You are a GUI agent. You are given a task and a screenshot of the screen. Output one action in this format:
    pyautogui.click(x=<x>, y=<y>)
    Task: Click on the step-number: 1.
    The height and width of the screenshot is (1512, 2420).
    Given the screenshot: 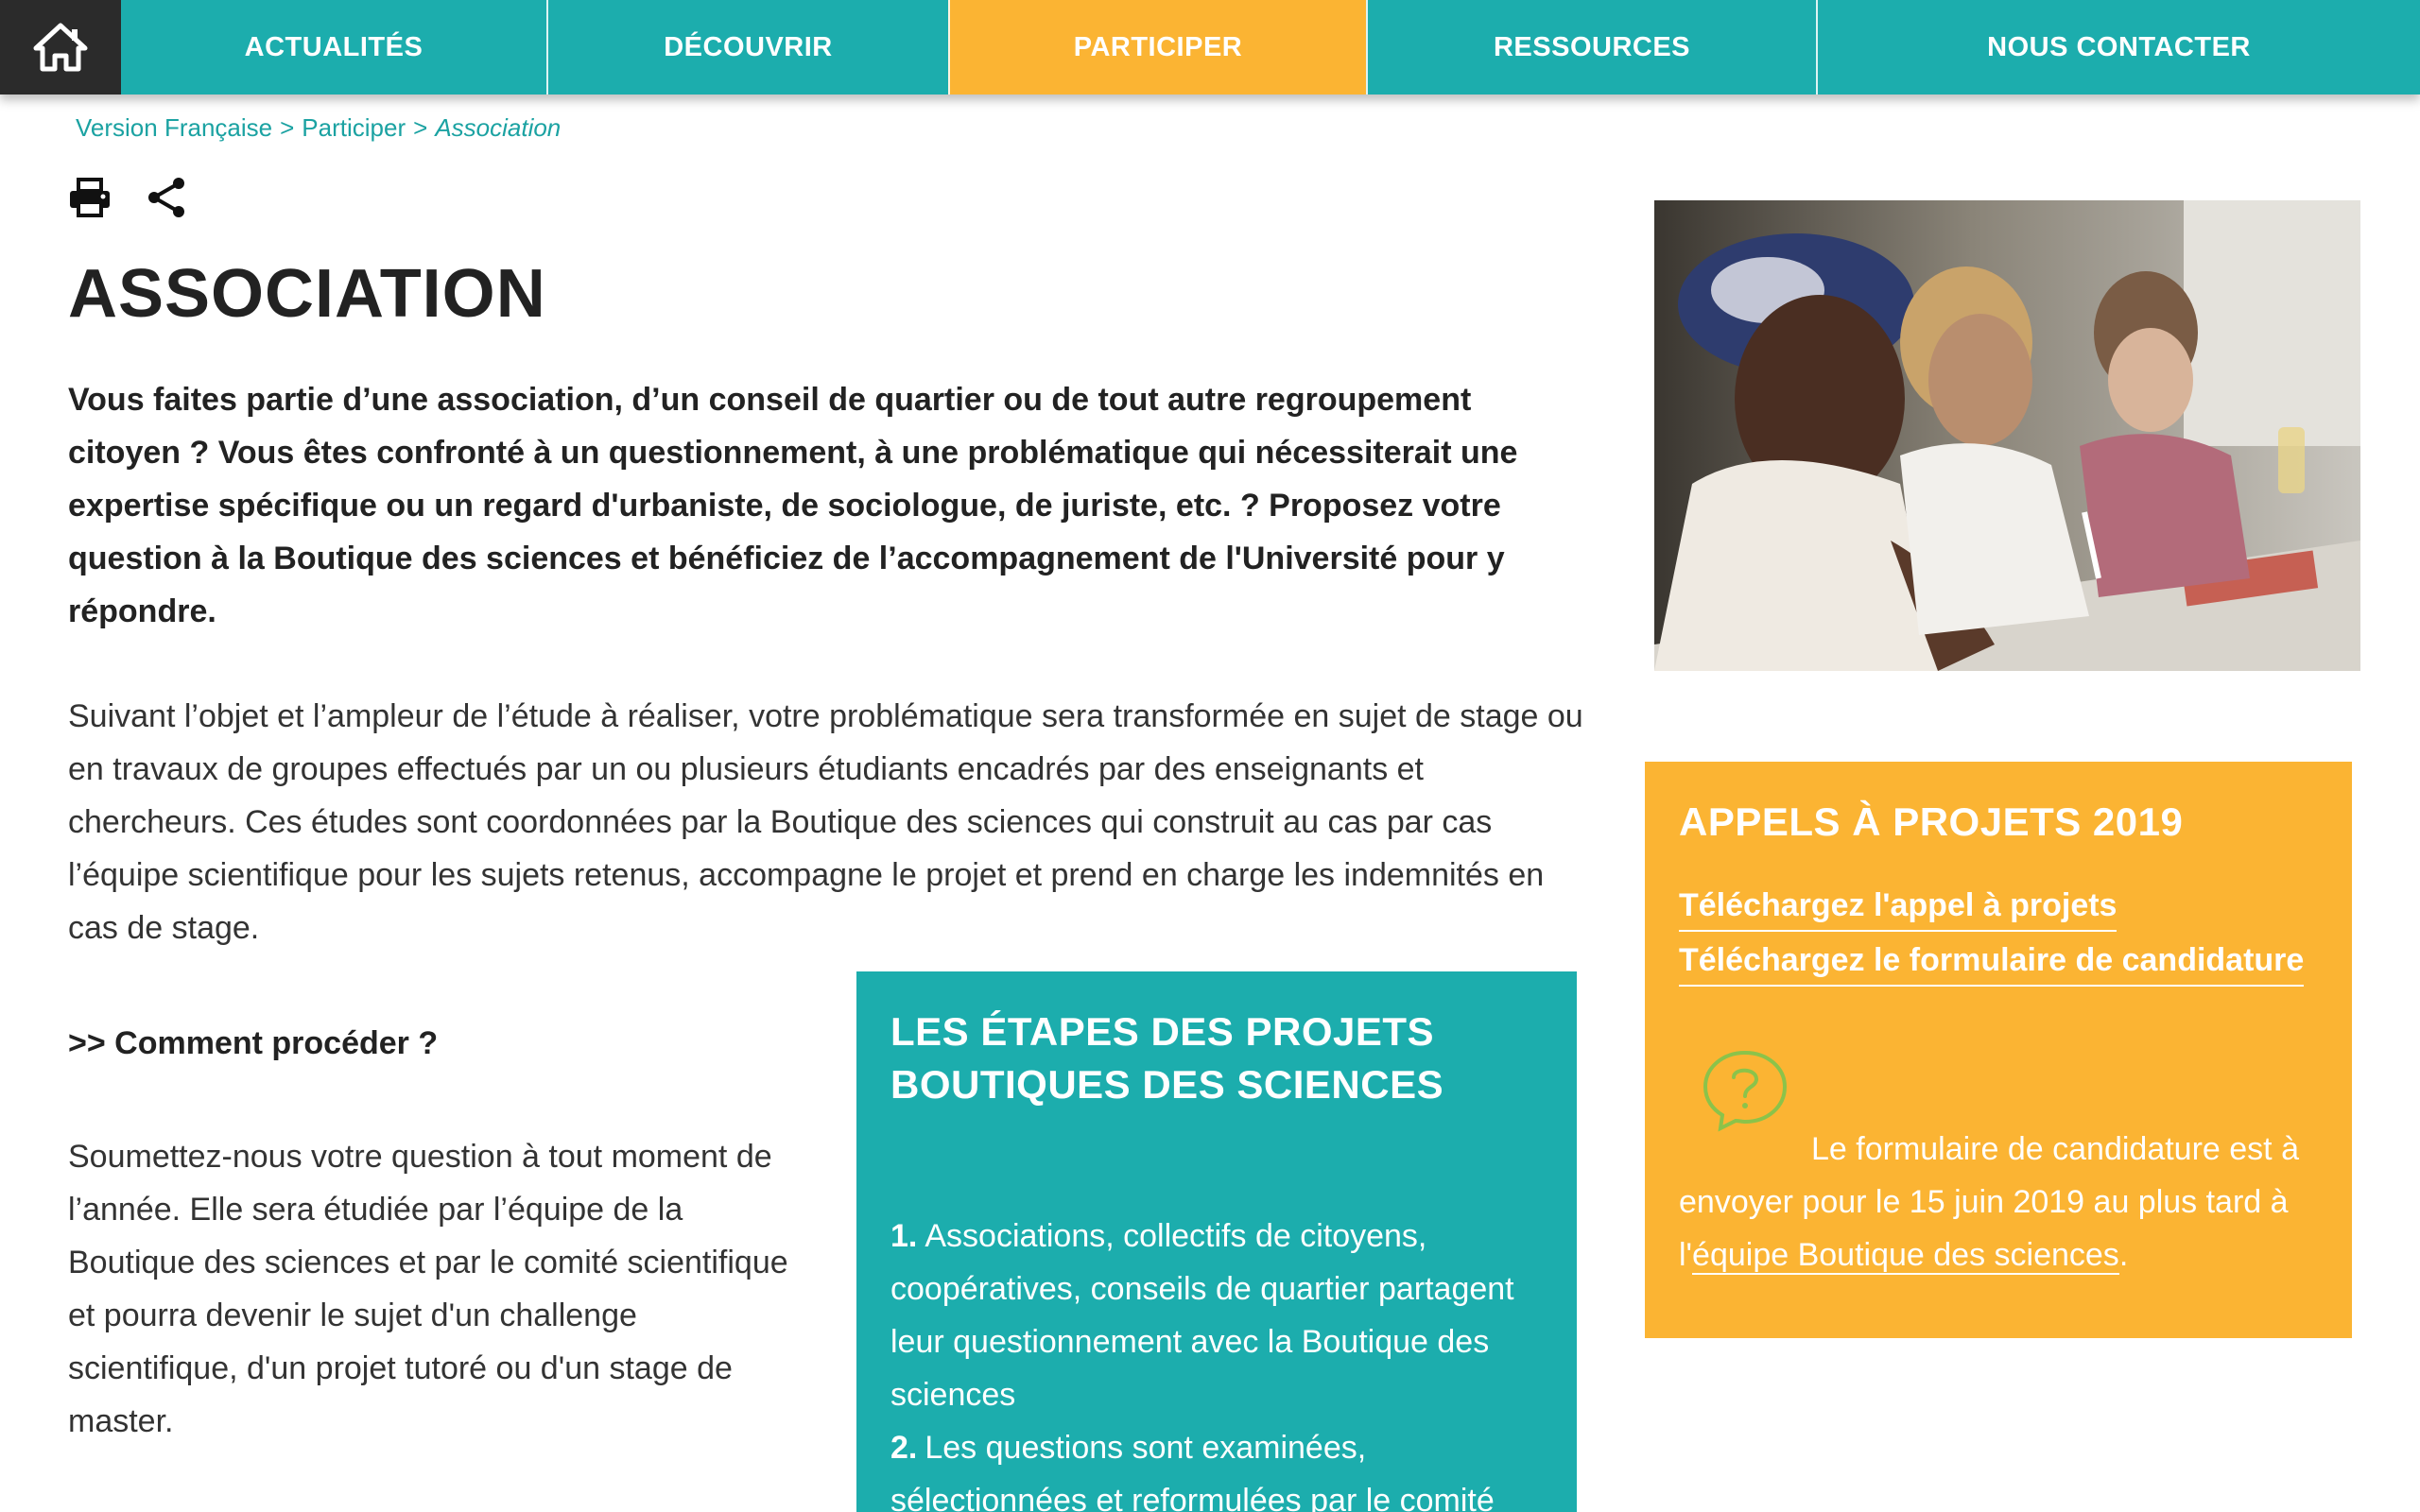 What is the action you would take?
    pyautogui.click(x=904, y=1236)
    